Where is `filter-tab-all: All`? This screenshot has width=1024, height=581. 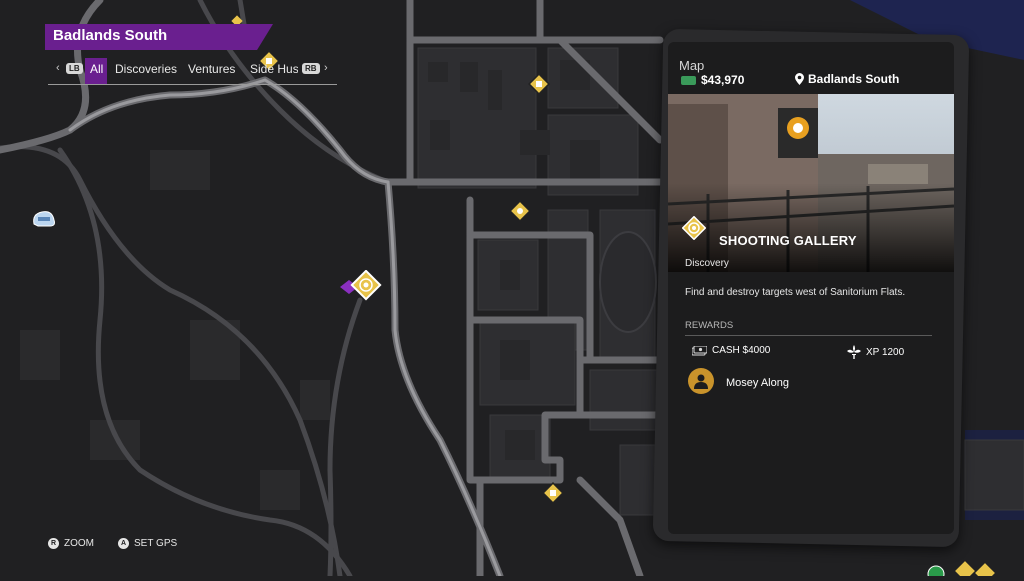 filter-tab-all: All is located at coordinates (96, 69).